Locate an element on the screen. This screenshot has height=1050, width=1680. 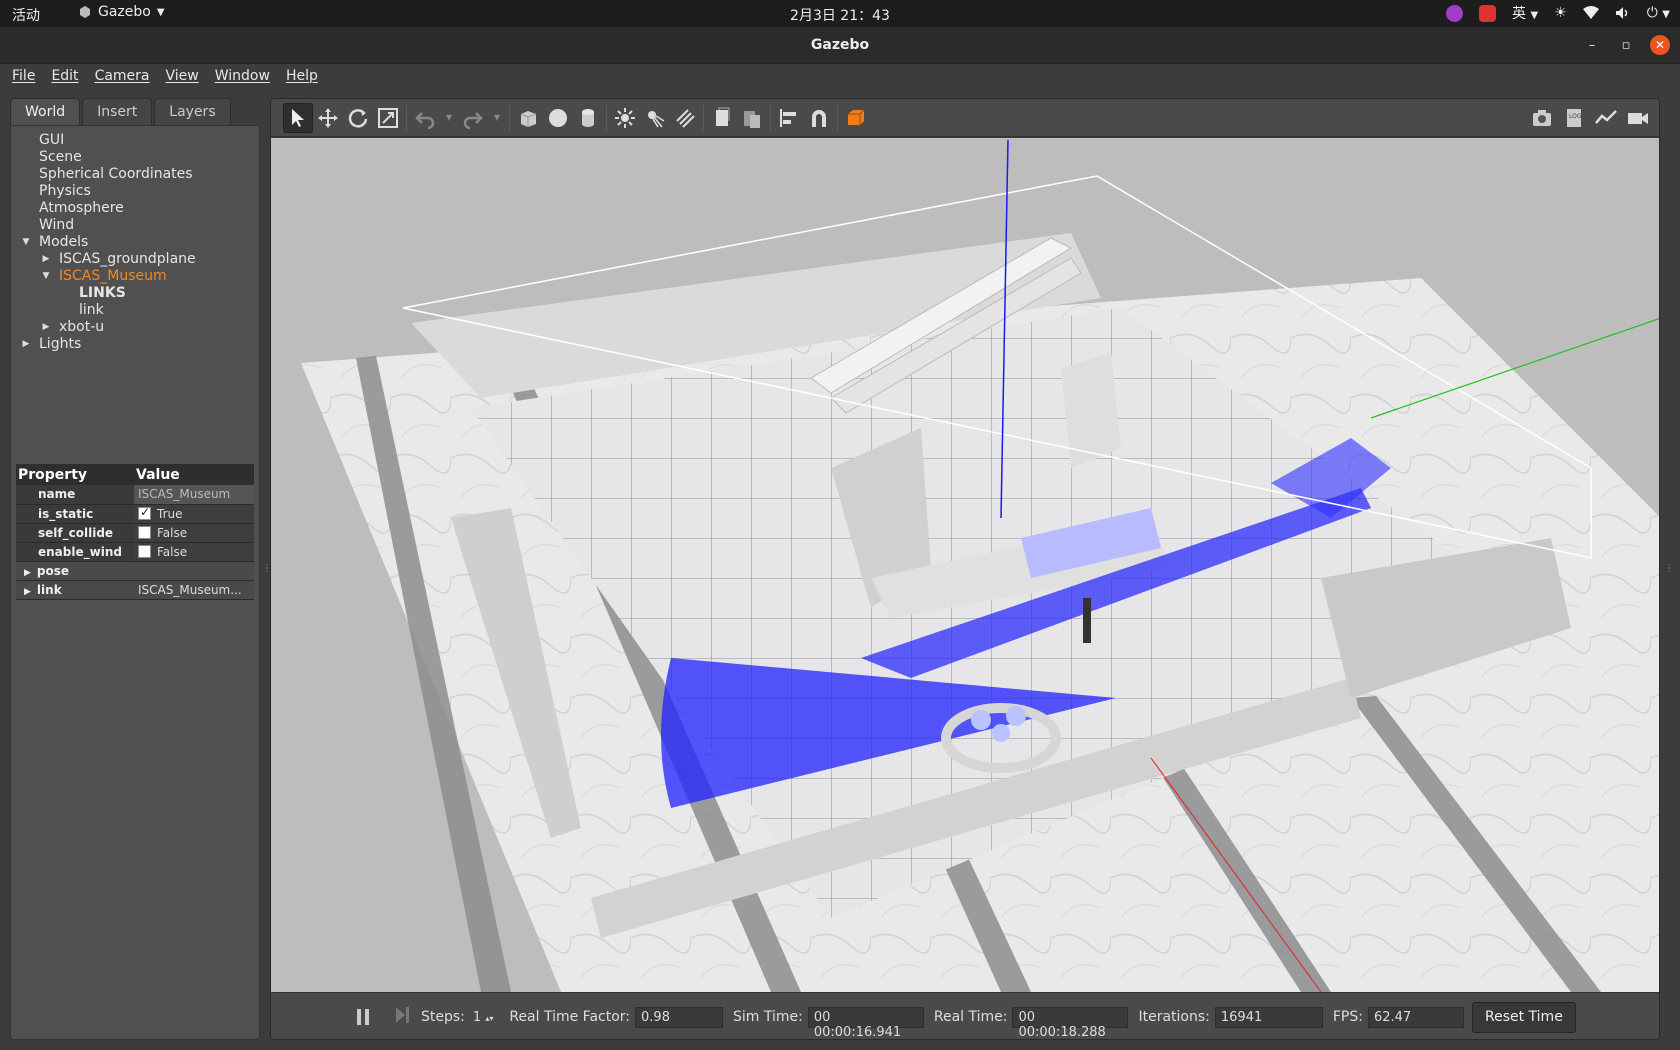
property-key: name is located at coordinates (75, 495).